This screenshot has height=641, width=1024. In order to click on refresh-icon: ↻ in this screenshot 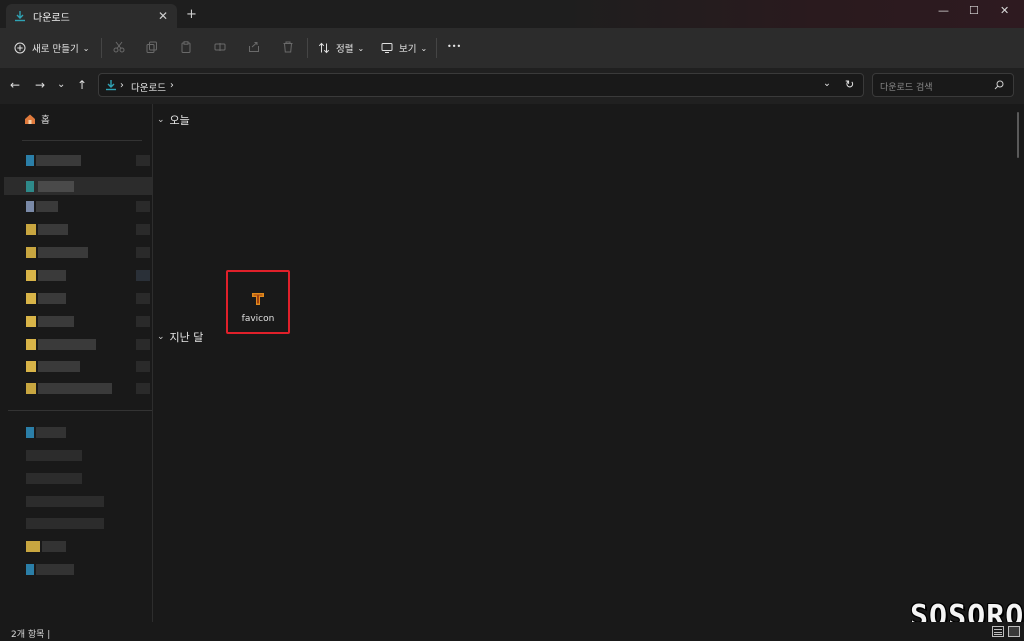, I will do `click(849, 84)`.